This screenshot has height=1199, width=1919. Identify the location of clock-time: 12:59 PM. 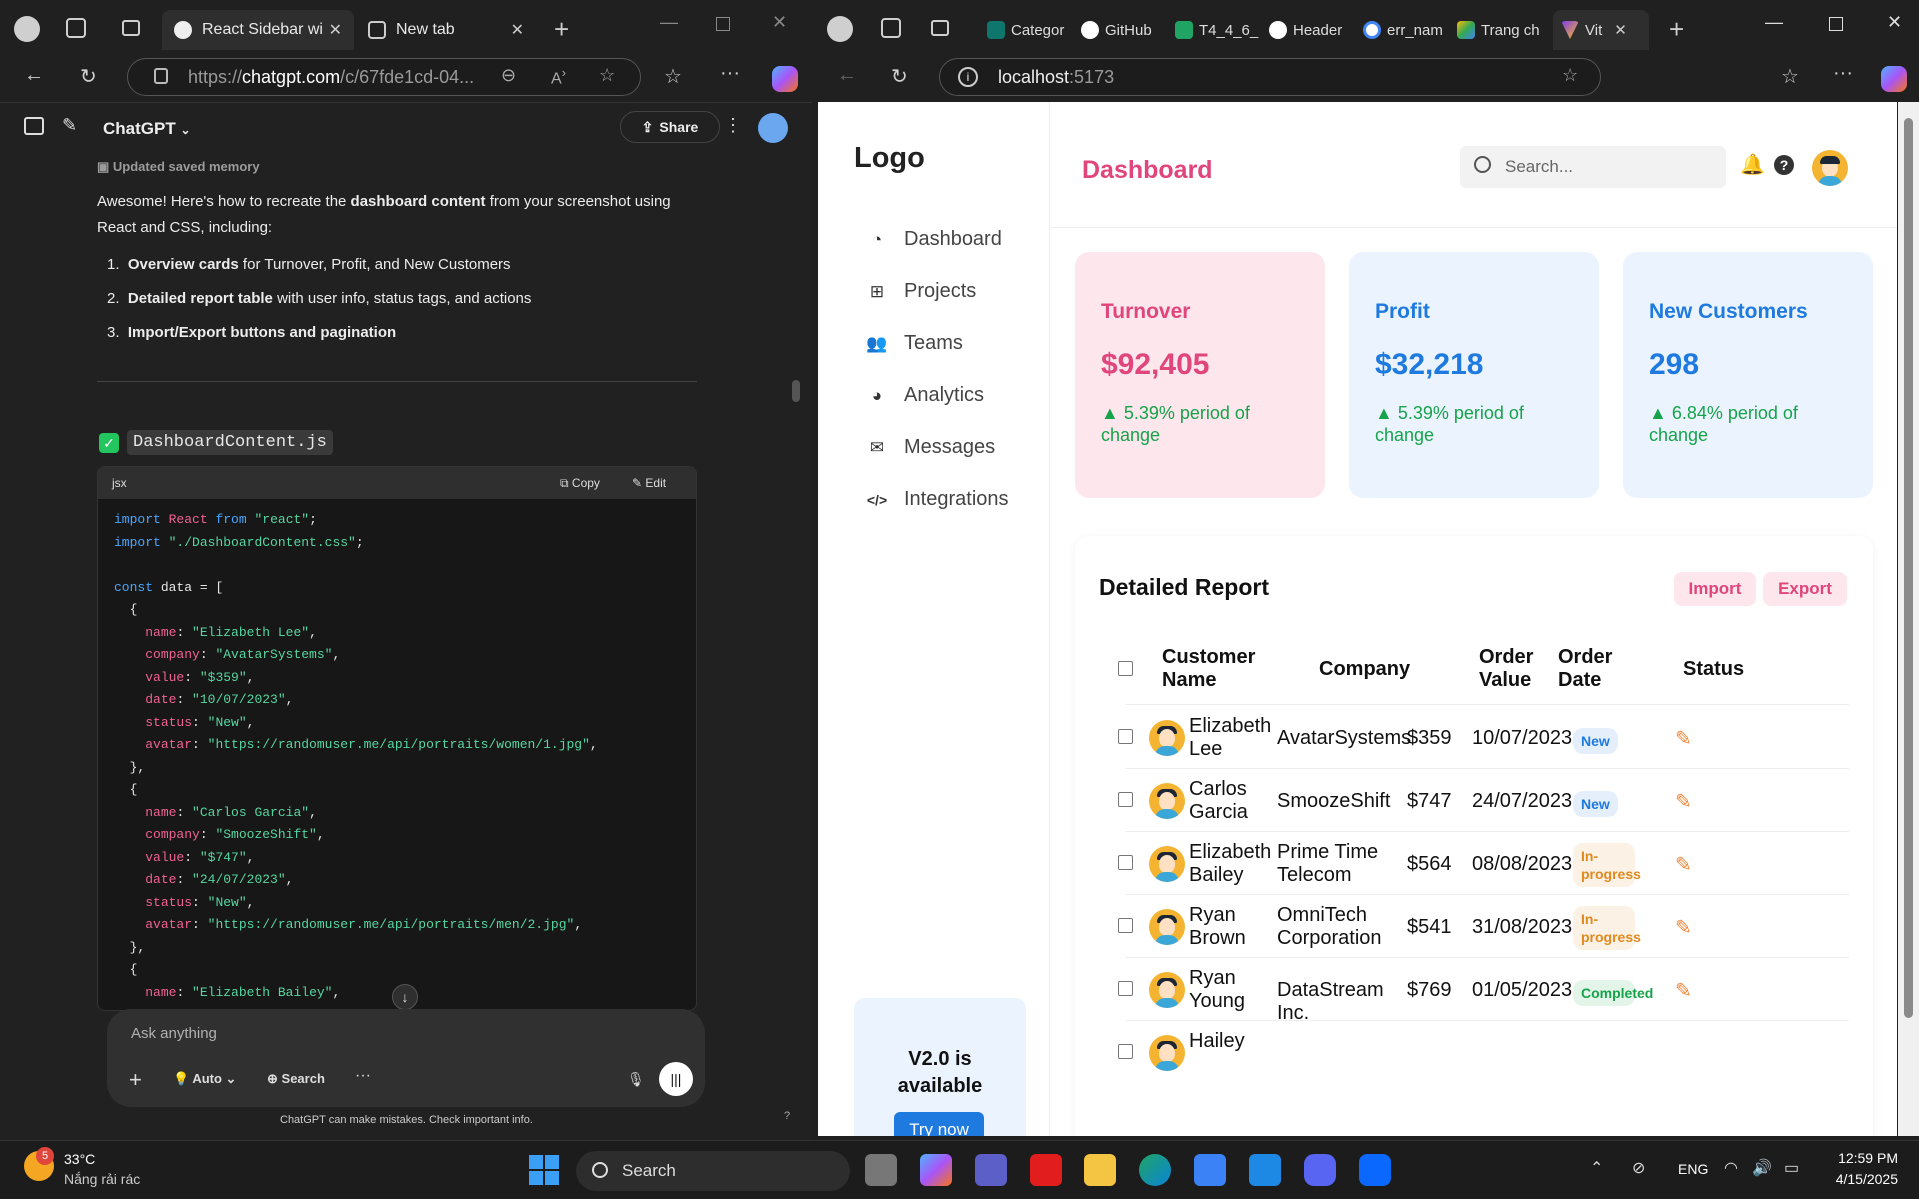
(1863, 1158).